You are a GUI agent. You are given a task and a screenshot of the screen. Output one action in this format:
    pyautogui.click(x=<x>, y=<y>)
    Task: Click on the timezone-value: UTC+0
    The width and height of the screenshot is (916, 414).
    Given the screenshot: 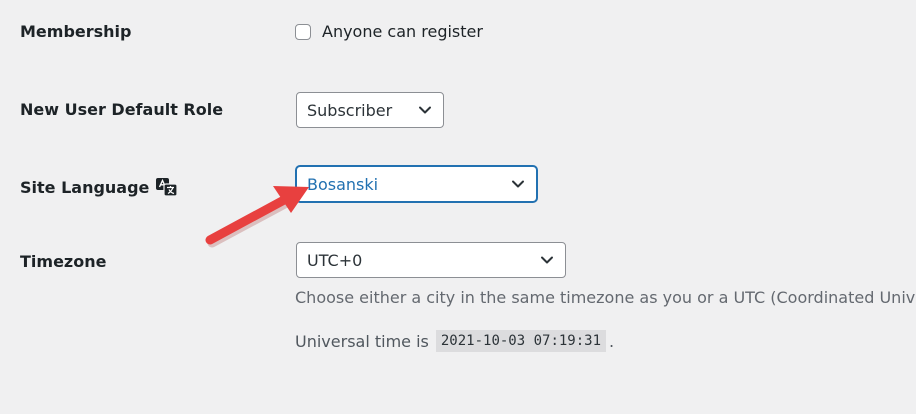 What is the action you would take?
    pyautogui.click(x=335, y=260)
    